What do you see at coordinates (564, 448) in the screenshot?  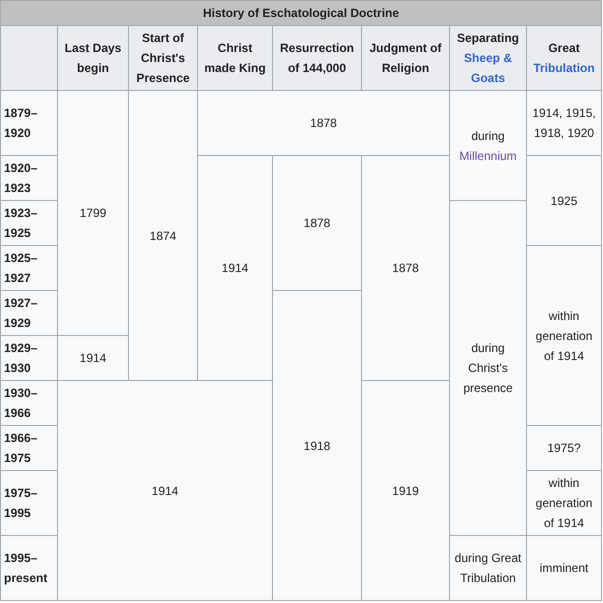 I see `table-cell: 1975?` at bounding box center [564, 448].